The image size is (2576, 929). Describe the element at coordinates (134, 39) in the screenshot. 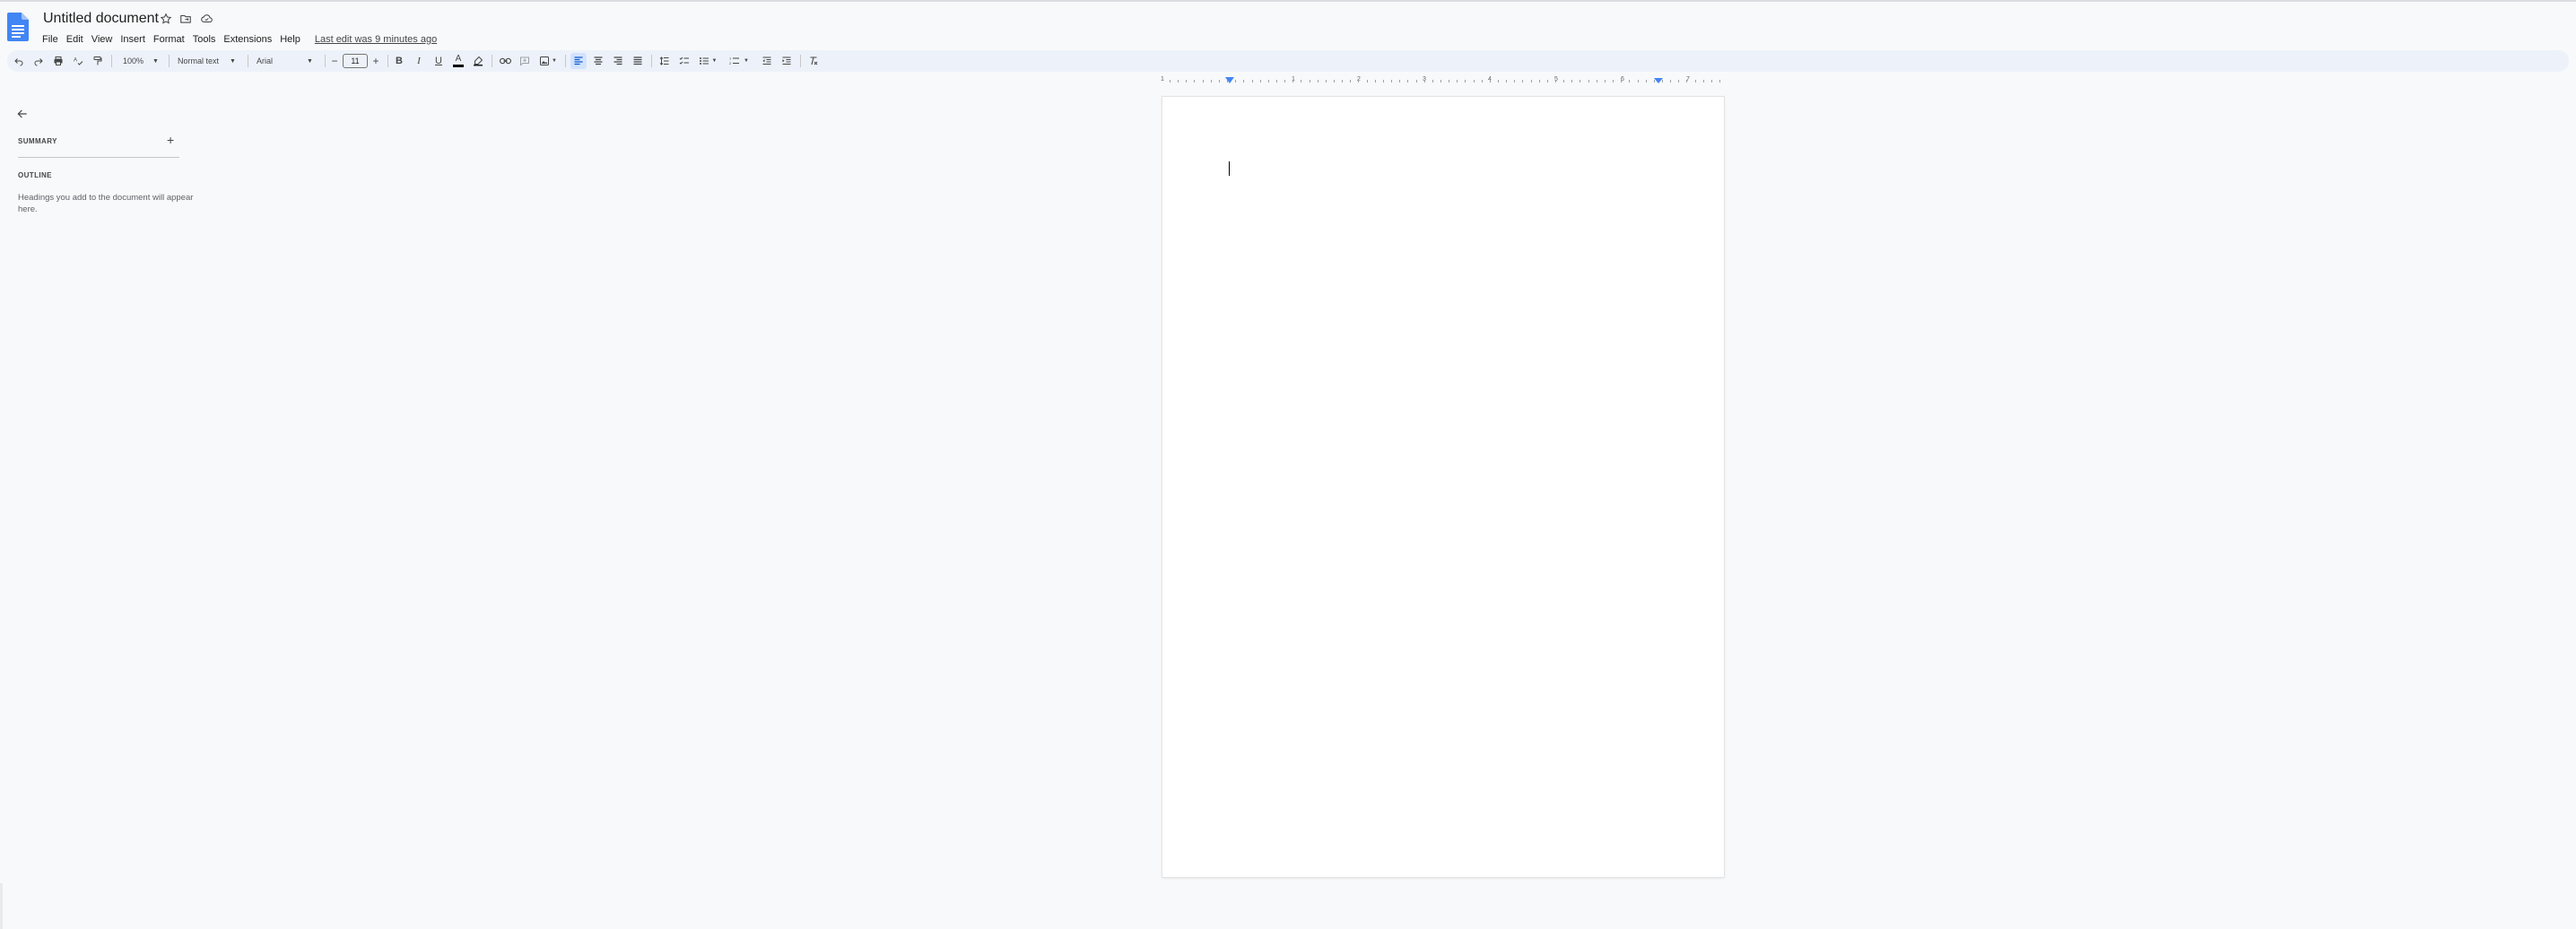

I see `menu-insert: Insert` at that location.